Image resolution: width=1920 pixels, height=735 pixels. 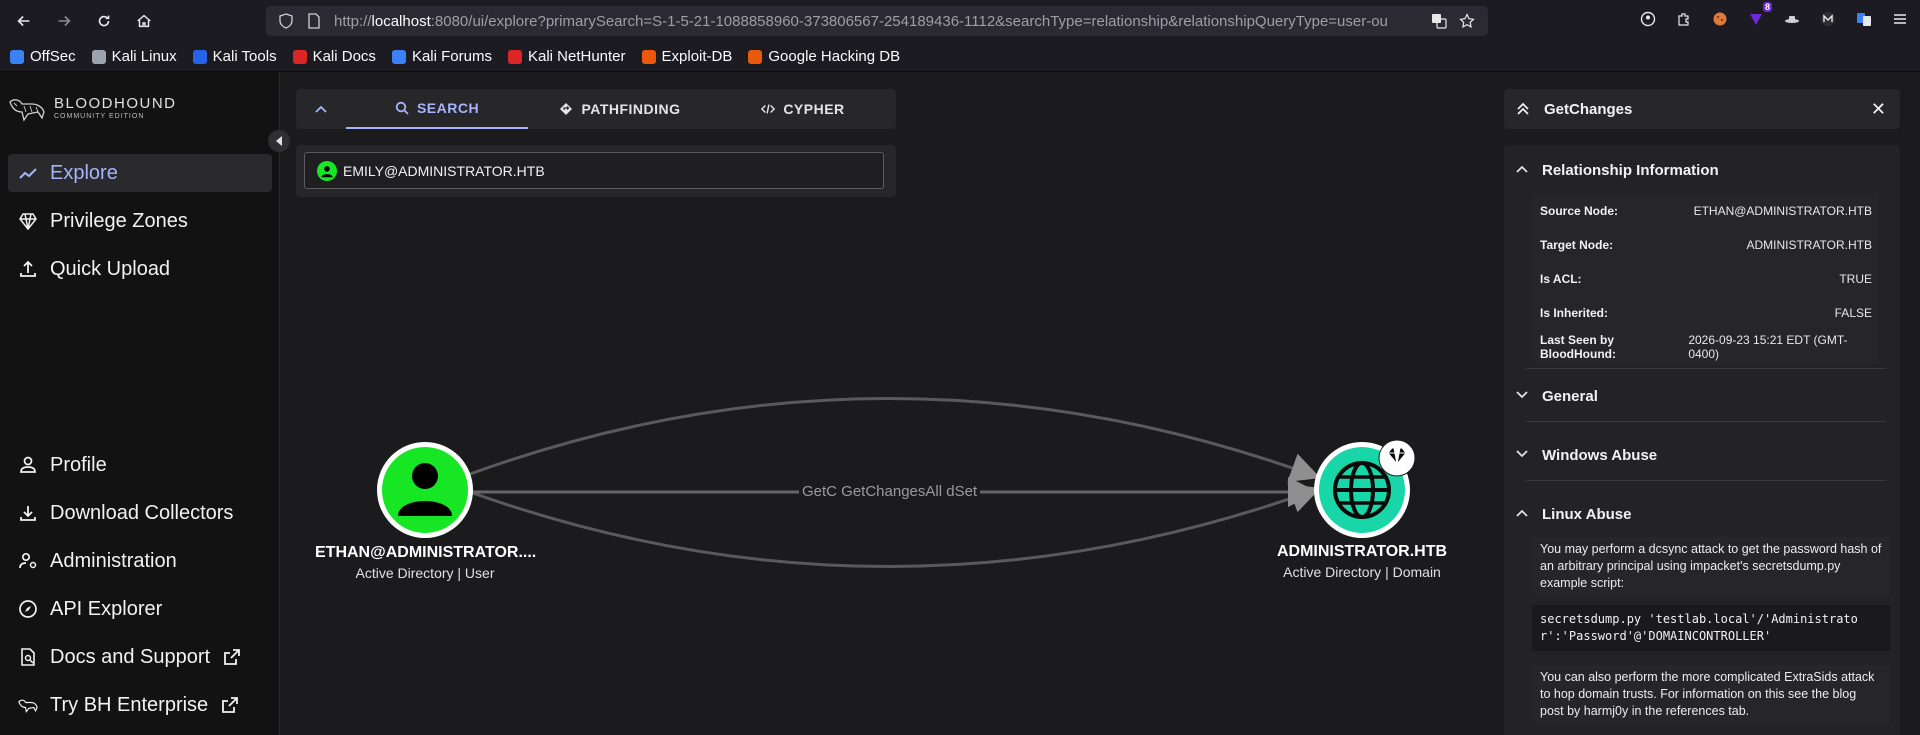 I want to click on chevron-up-icon, so click(x=321, y=109).